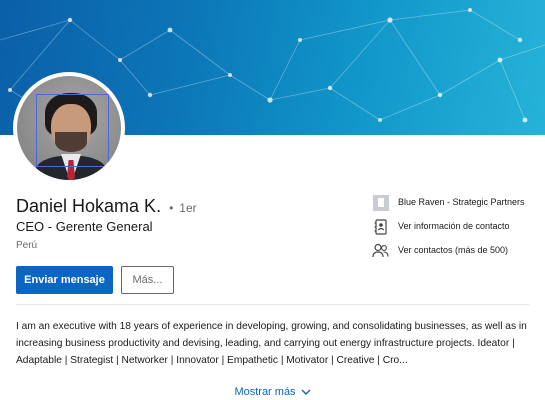  Describe the element at coordinates (265, 392) in the screenshot. I see `show-more-label: Mostrar más` at that location.